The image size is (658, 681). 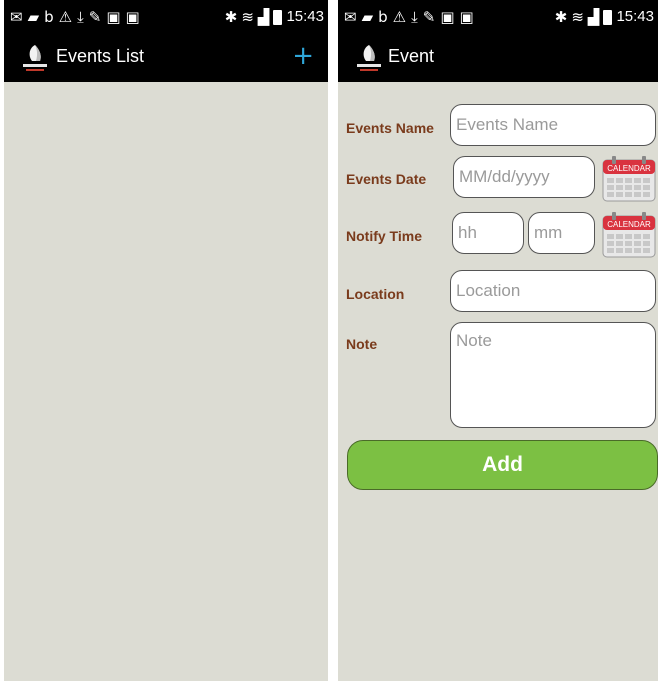 What do you see at coordinates (100, 56) in the screenshot?
I see `page-title: Events List` at bounding box center [100, 56].